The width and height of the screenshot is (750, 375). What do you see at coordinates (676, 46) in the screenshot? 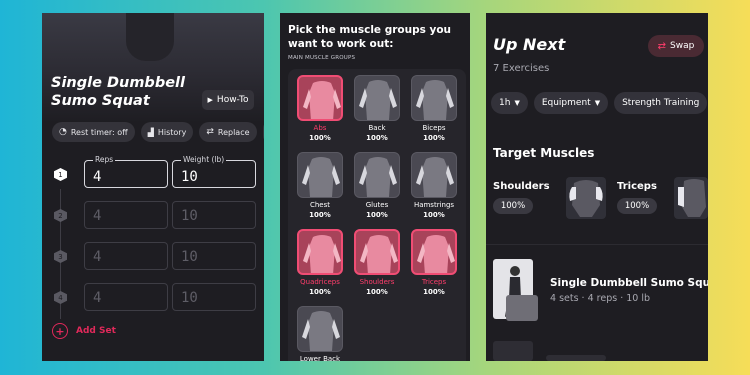
I see `swap-button: ⇄ Swap` at bounding box center [676, 46].